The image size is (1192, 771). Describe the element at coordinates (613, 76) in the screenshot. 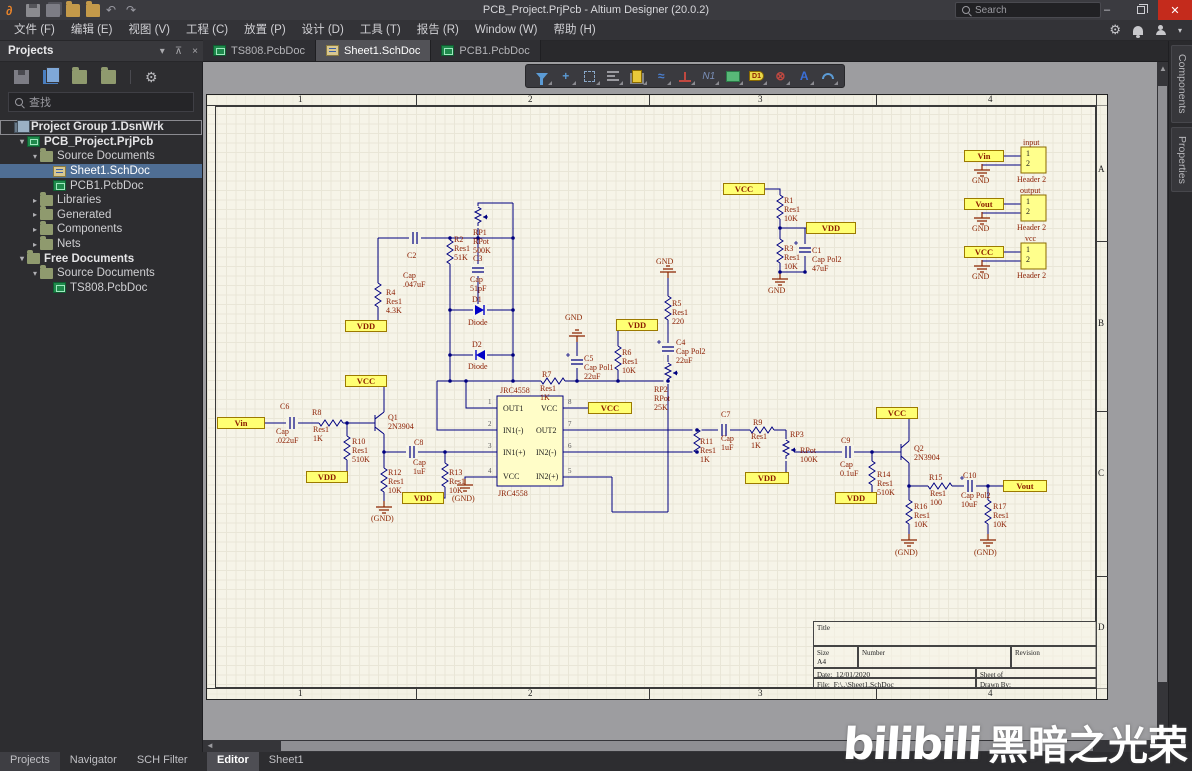

I see `align-tool-icon` at that location.